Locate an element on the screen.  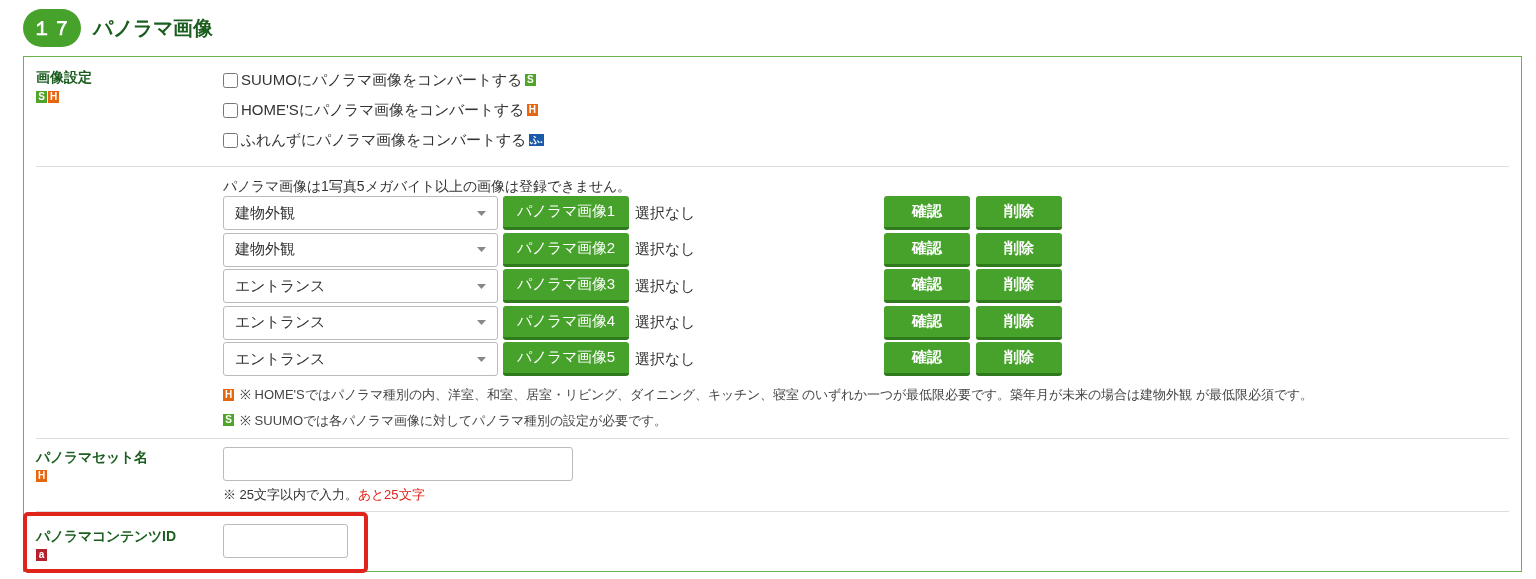
field-label: パノラマコンテンツID is located at coordinates (106, 536).